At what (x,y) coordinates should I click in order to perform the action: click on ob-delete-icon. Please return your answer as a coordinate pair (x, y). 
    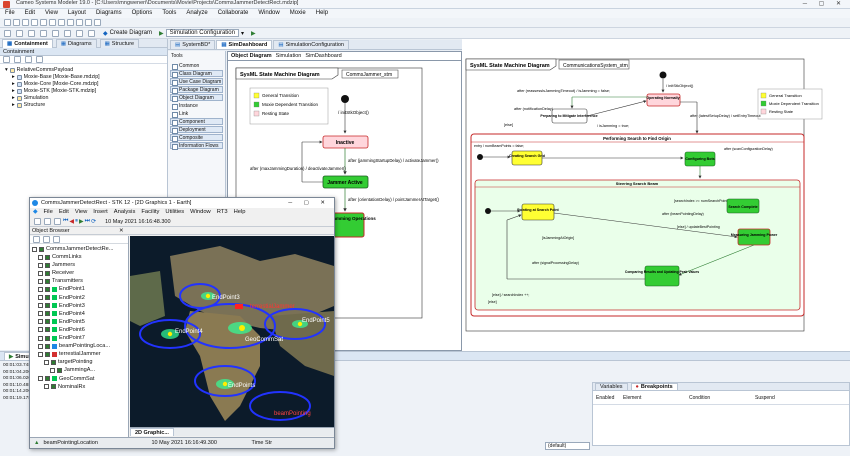
    Looking at the image, I should click on (56, 239).